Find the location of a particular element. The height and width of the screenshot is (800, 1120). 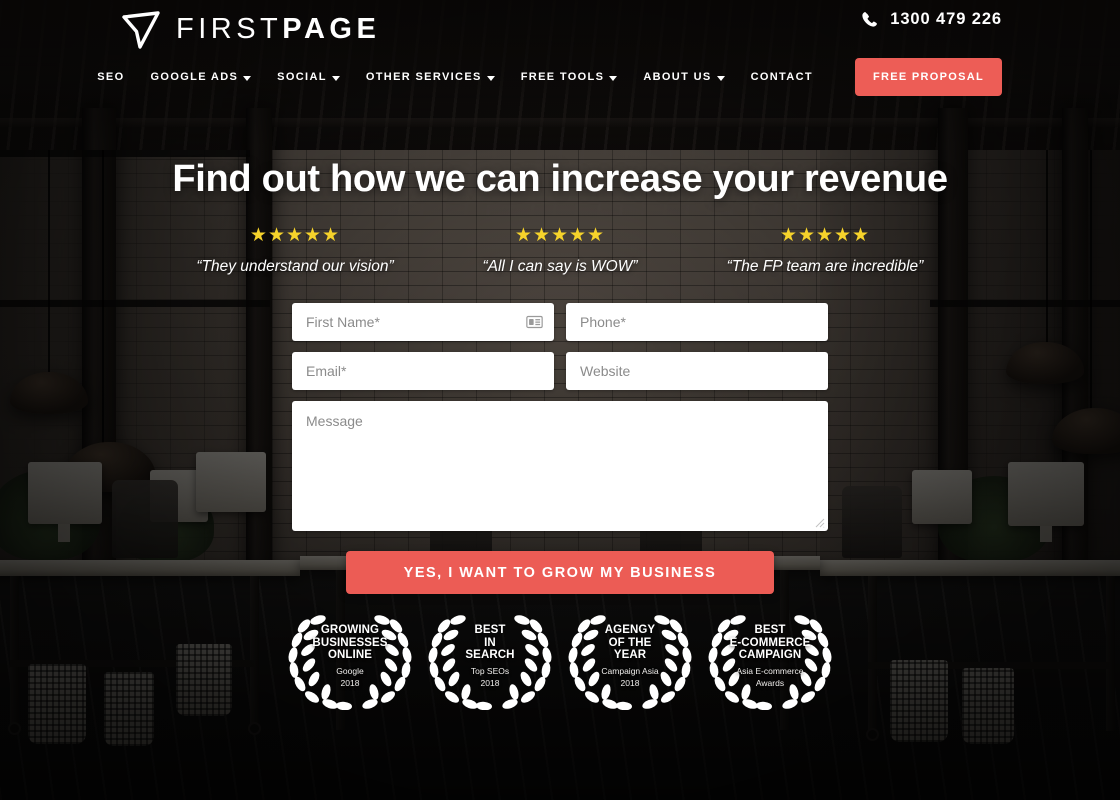

message-field-wrapper is located at coordinates (560, 466).